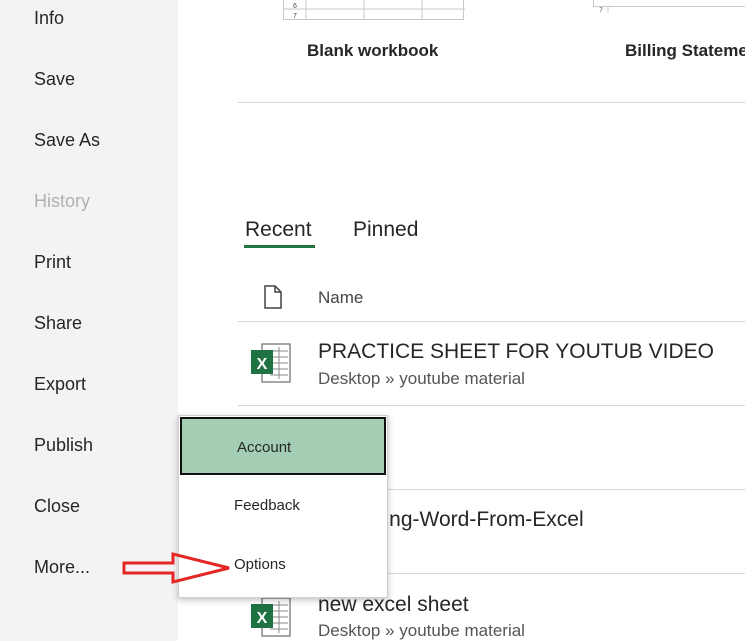 This screenshot has height=641, width=745. Describe the element at coordinates (67, 140) in the screenshot. I see `sidebar-item-save-as: Save As` at that location.